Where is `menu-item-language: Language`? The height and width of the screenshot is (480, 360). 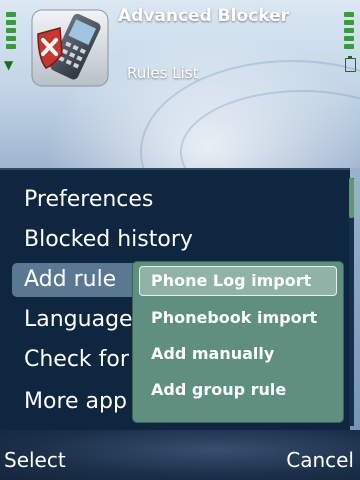 menu-item-language: Language is located at coordinates (78, 320).